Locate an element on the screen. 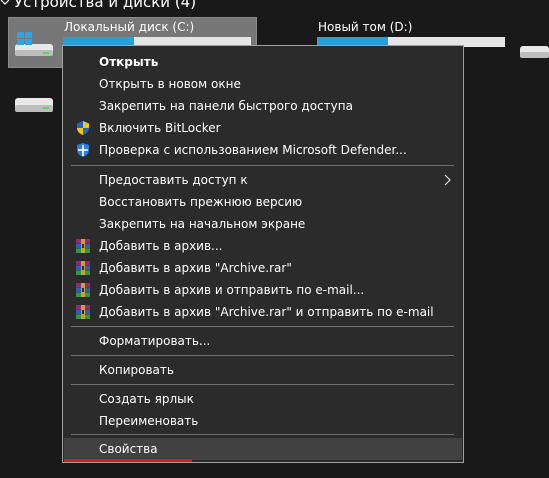 The width and height of the screenshot is (549, 478). menu-item-pin-quick-access: Закрепить на панели быстрого доступа is located at coordinates (263, 106).